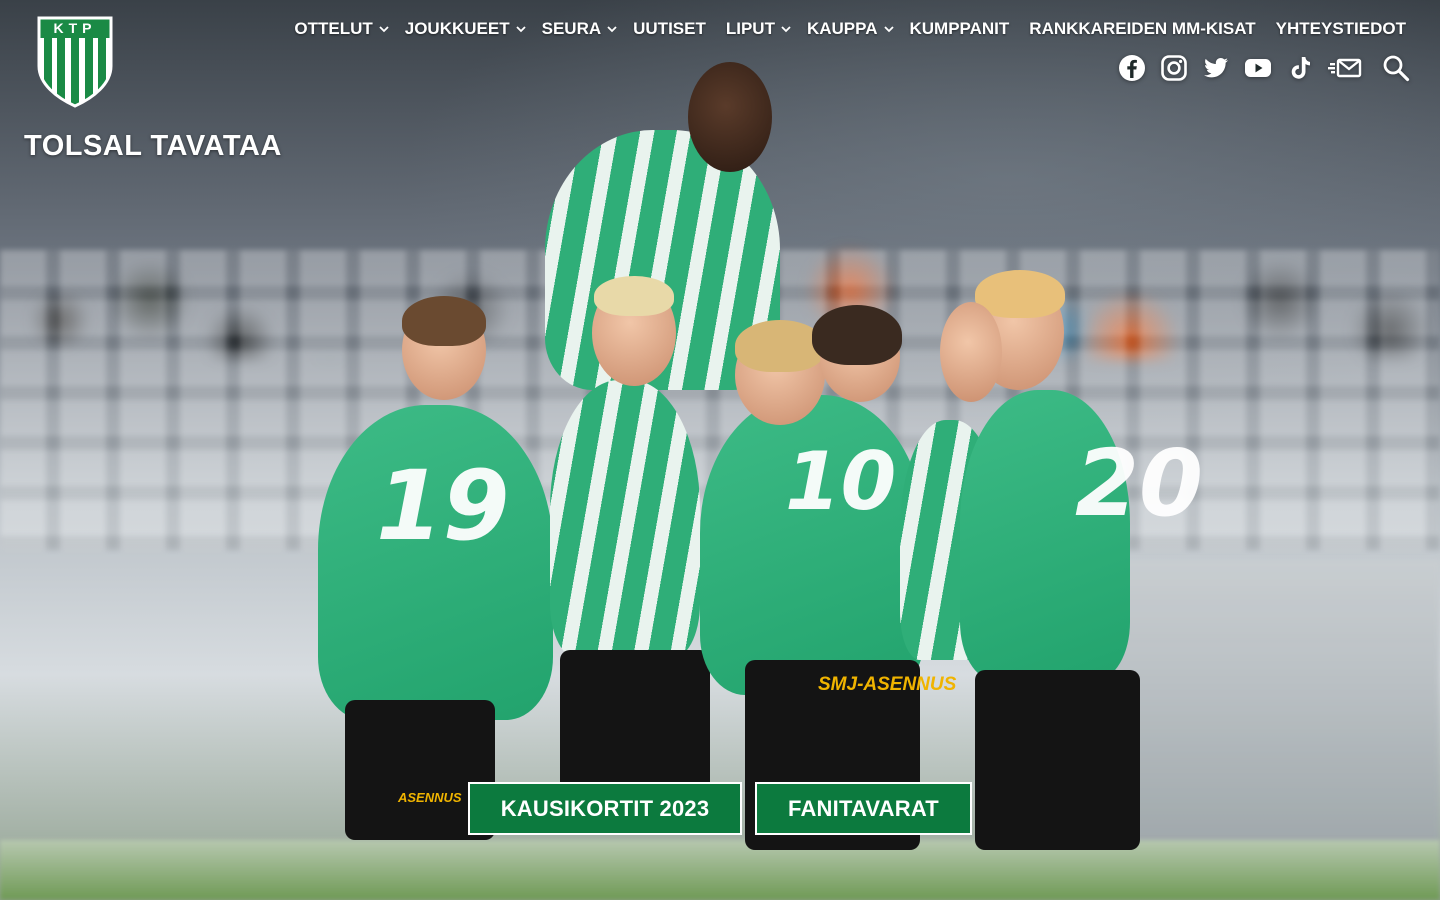 This screenshot has width=1440, height=900. I want to click on nav-label: JOUKKUEET, so click(457, 28).